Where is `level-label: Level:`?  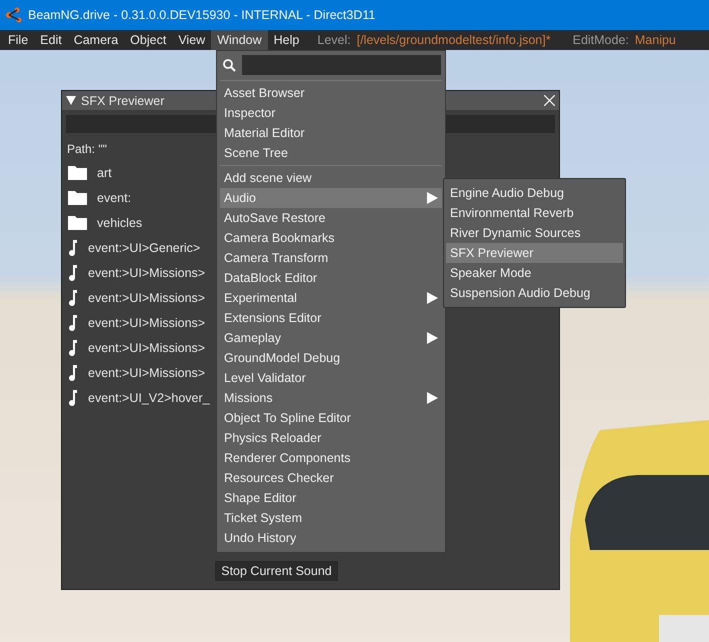 level-label: Level: is located at coordinates (334, 40).